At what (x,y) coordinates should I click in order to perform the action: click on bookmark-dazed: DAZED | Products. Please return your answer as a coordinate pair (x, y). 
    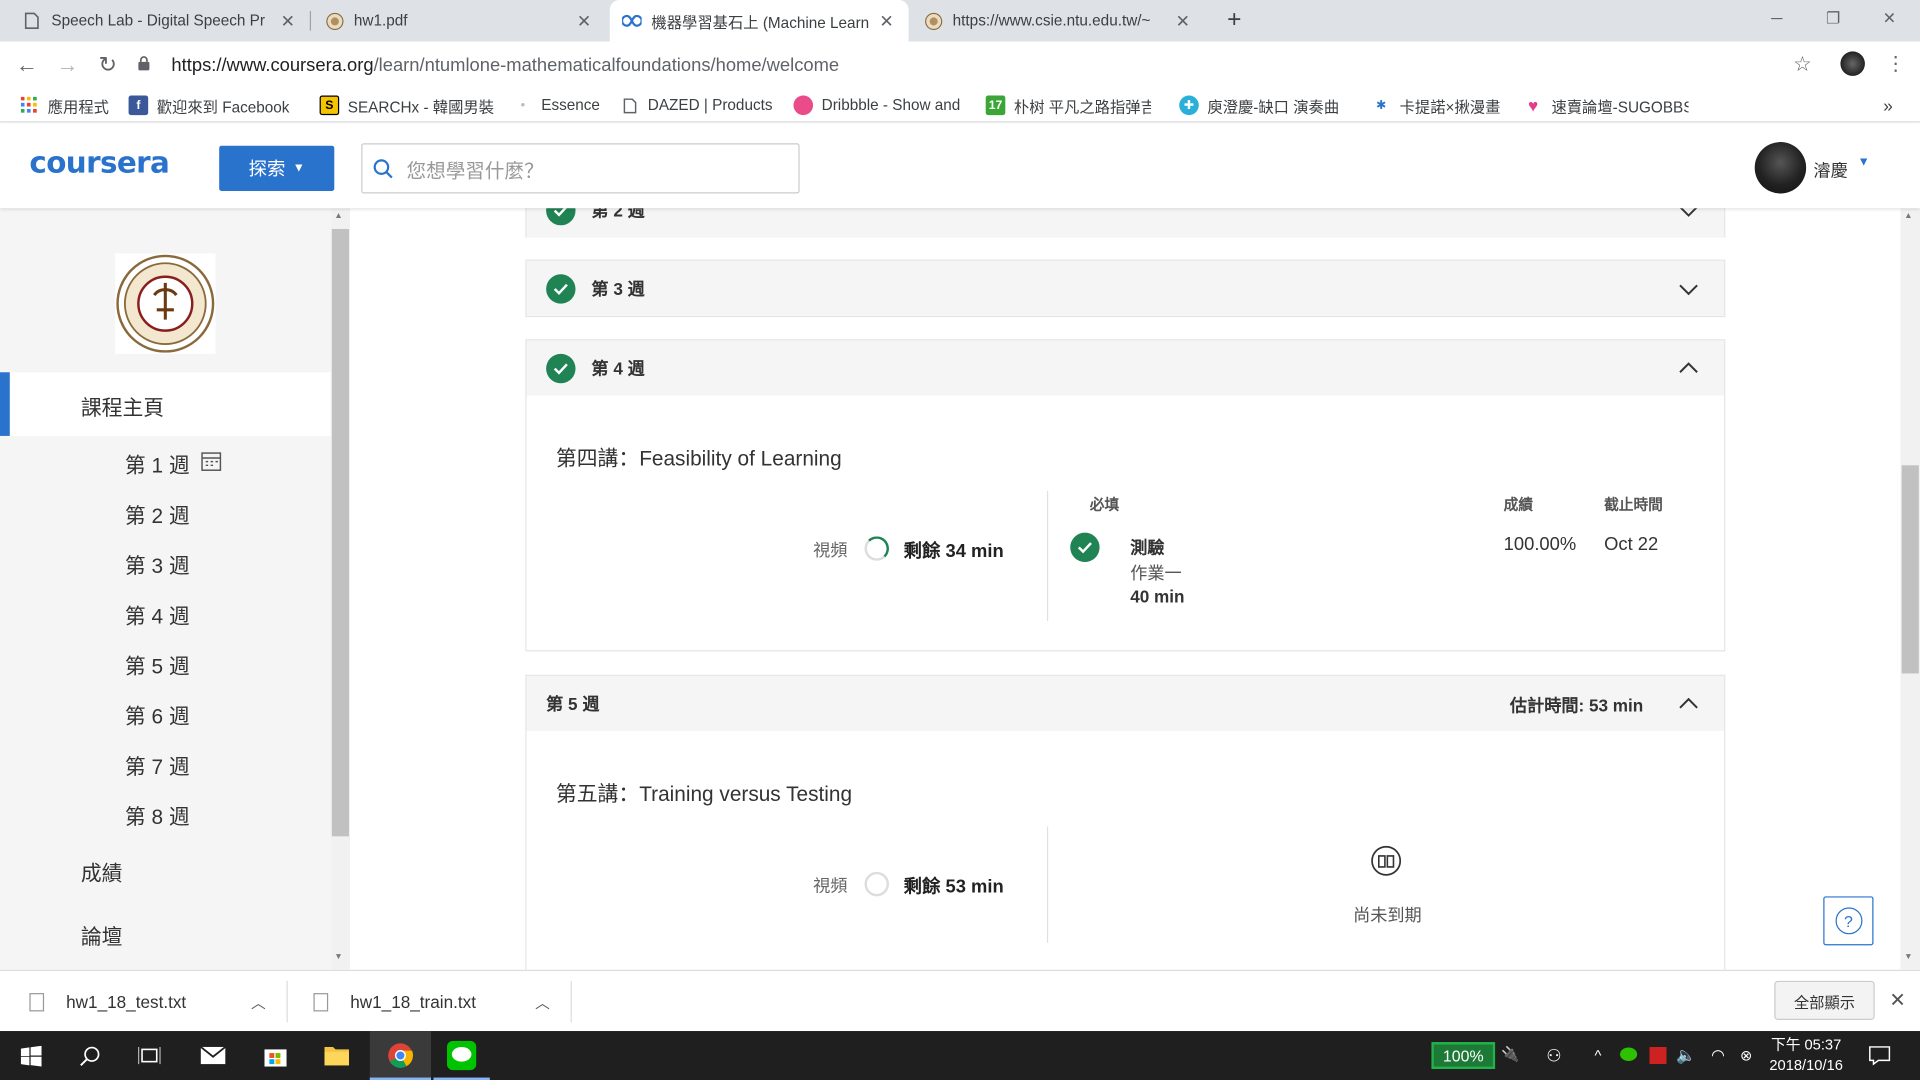
    Looking at the image, I should click on (696, 105).